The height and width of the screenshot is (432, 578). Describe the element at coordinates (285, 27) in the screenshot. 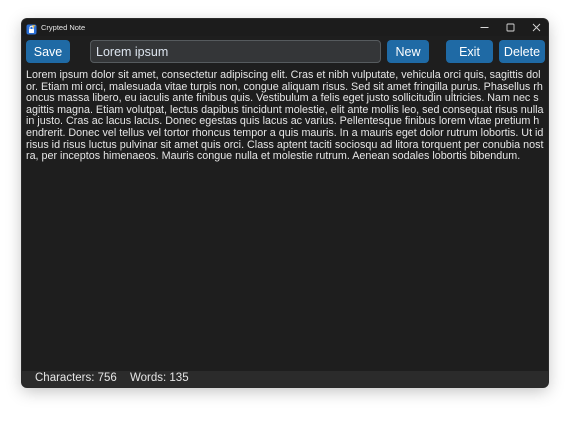

I see `title-bar: Crypted Note` at that location.